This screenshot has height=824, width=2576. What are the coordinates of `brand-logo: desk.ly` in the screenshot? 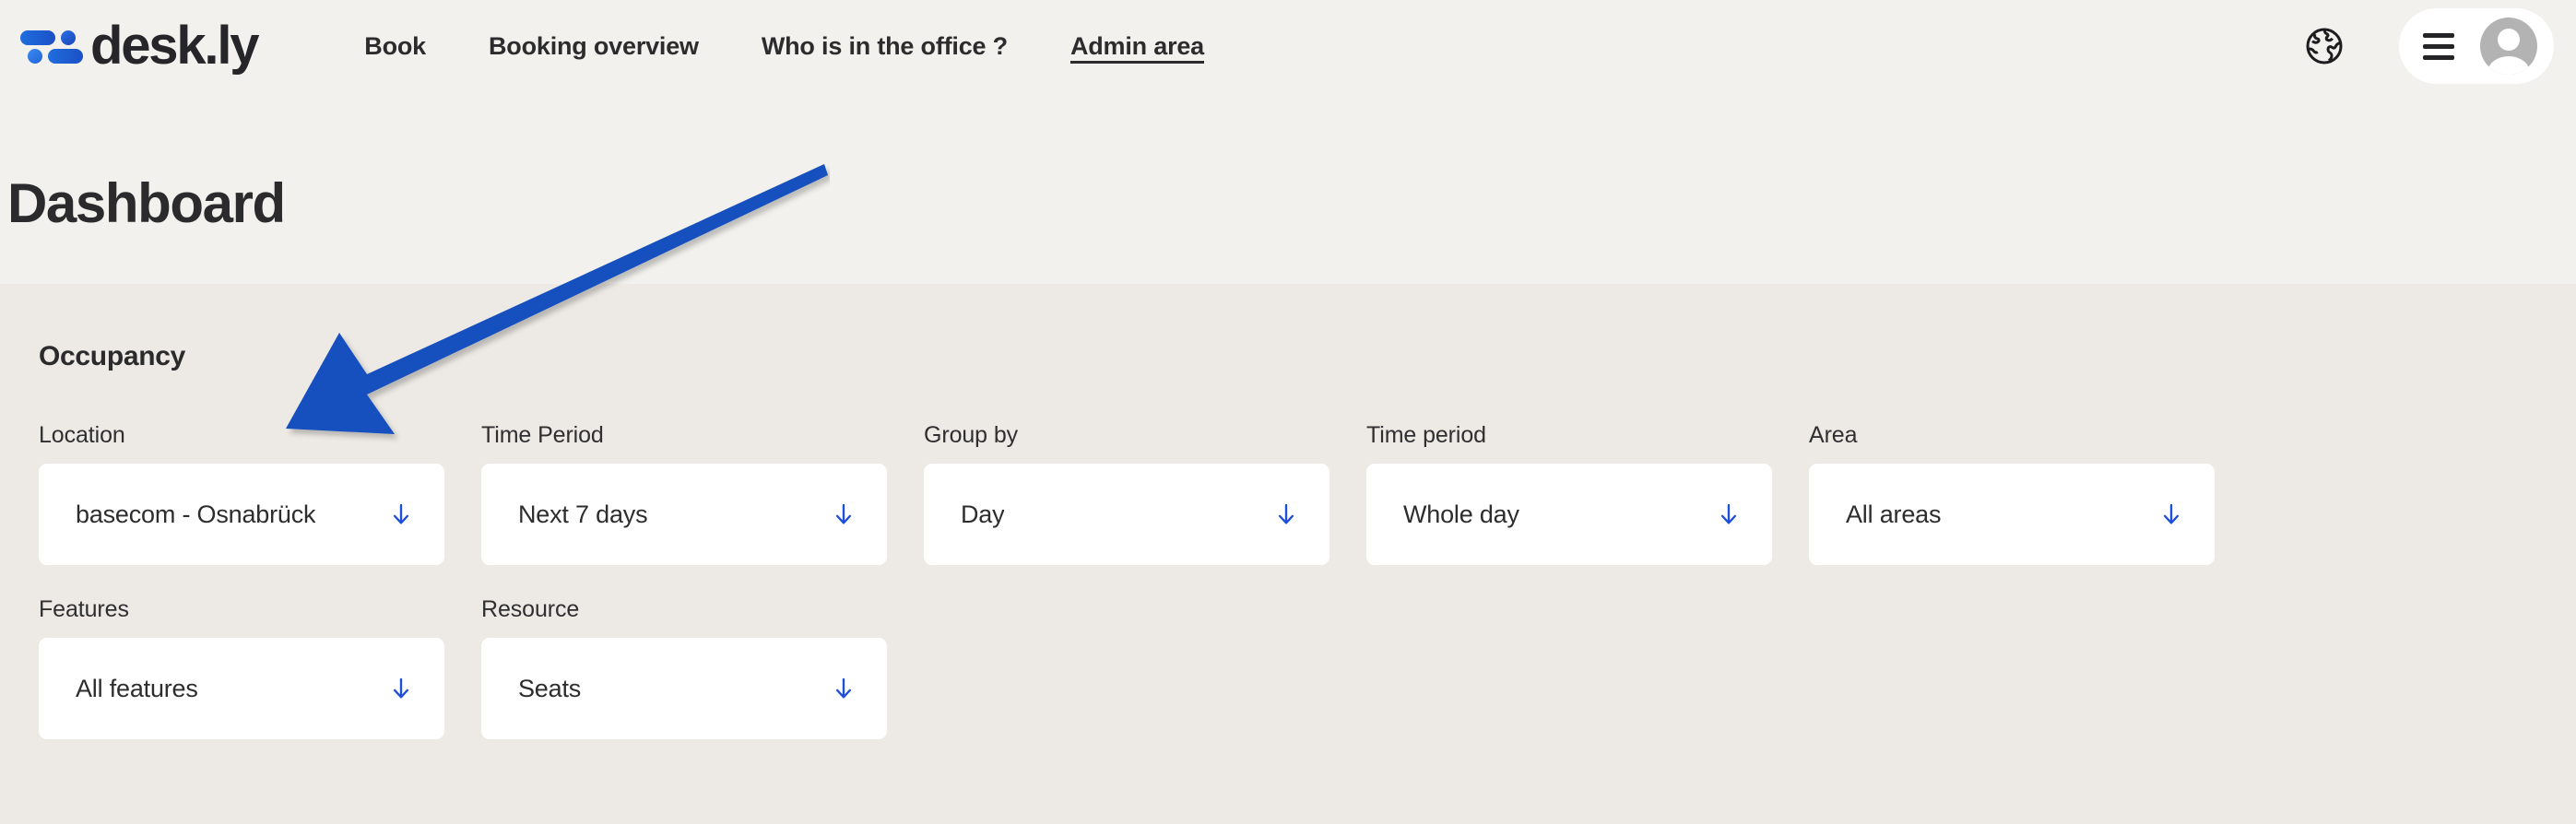 It's located at (140, 46).